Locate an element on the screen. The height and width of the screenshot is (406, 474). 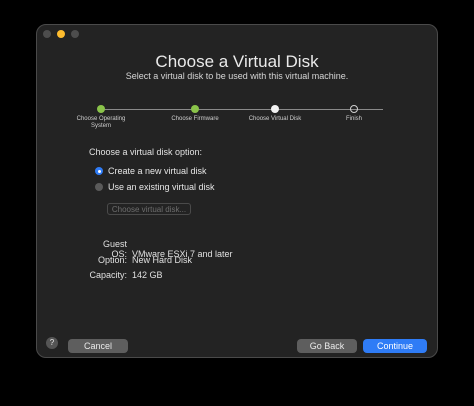
radio-selected-icon is located at coordinates (99, 171).